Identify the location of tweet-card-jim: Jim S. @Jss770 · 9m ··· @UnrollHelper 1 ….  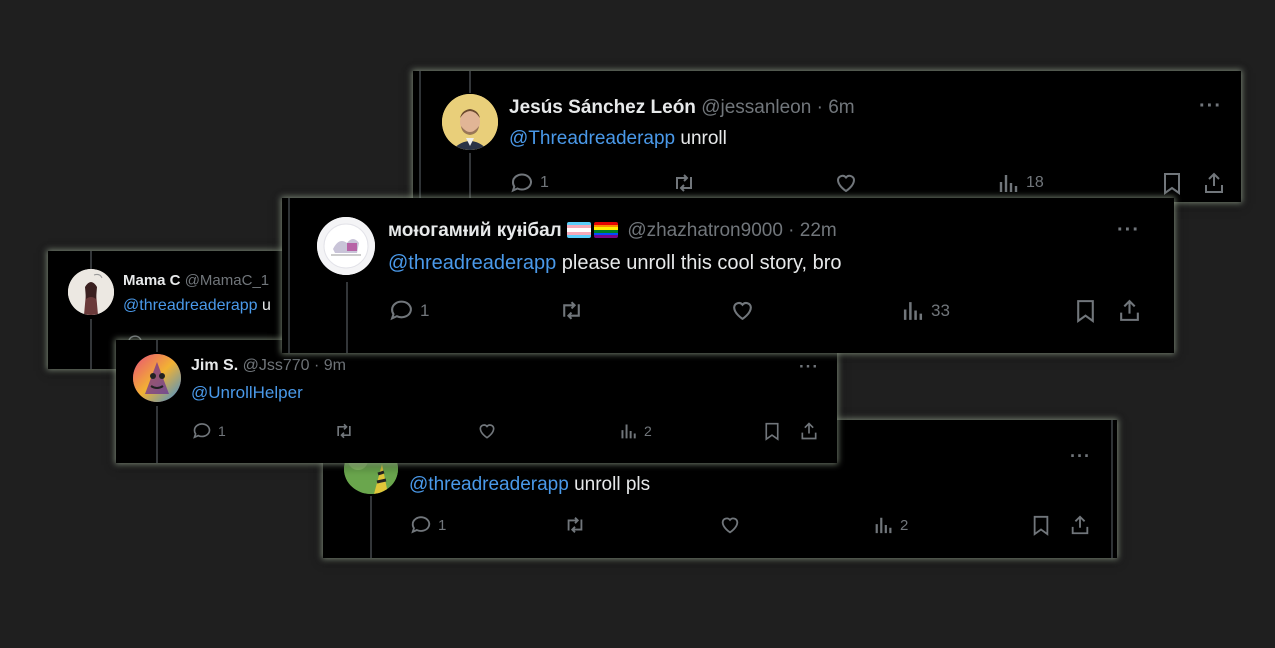
(476, 401).